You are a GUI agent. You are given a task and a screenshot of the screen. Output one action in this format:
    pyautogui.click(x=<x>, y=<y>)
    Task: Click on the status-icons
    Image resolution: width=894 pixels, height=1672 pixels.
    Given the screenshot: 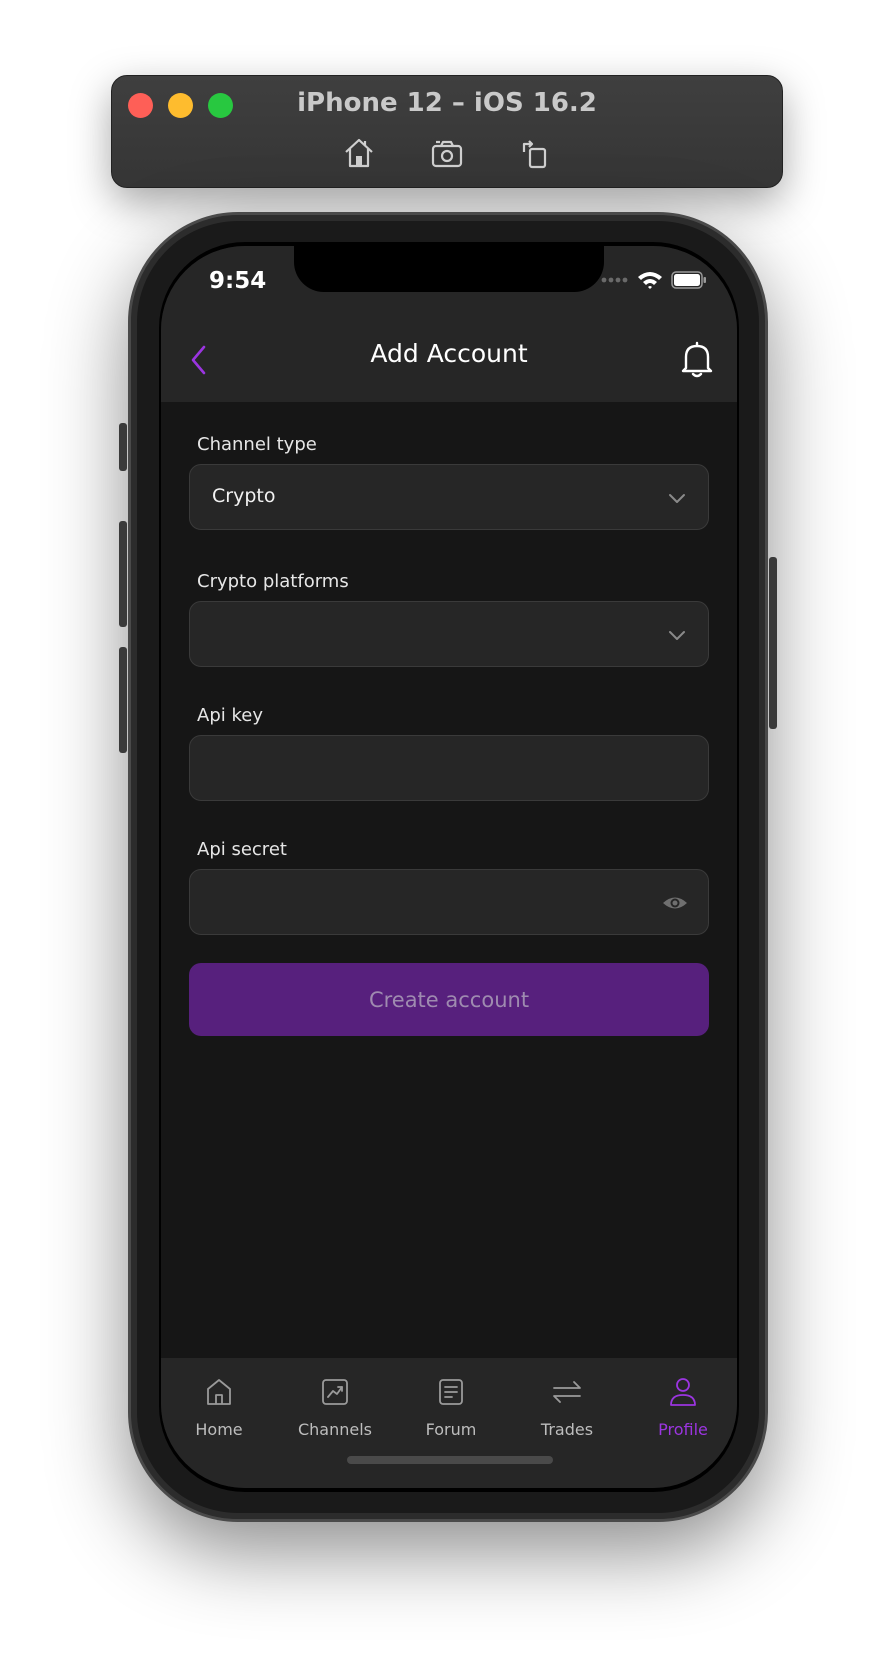 What is the action you would take?
    pyautogui.click(x=654, y=280)
    